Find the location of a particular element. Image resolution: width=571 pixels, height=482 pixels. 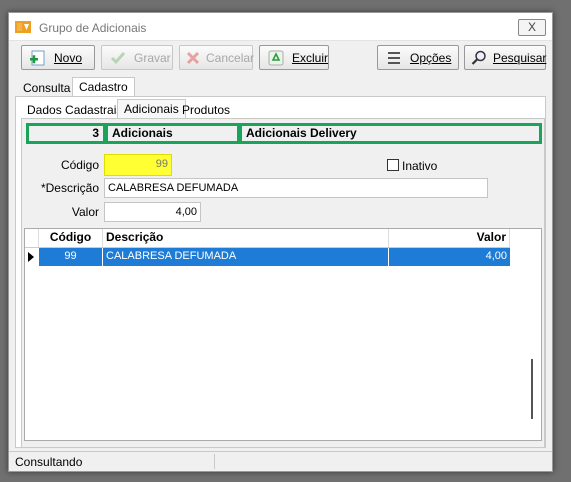

column-descricao: Descrição is located at coordinates (246, 238).